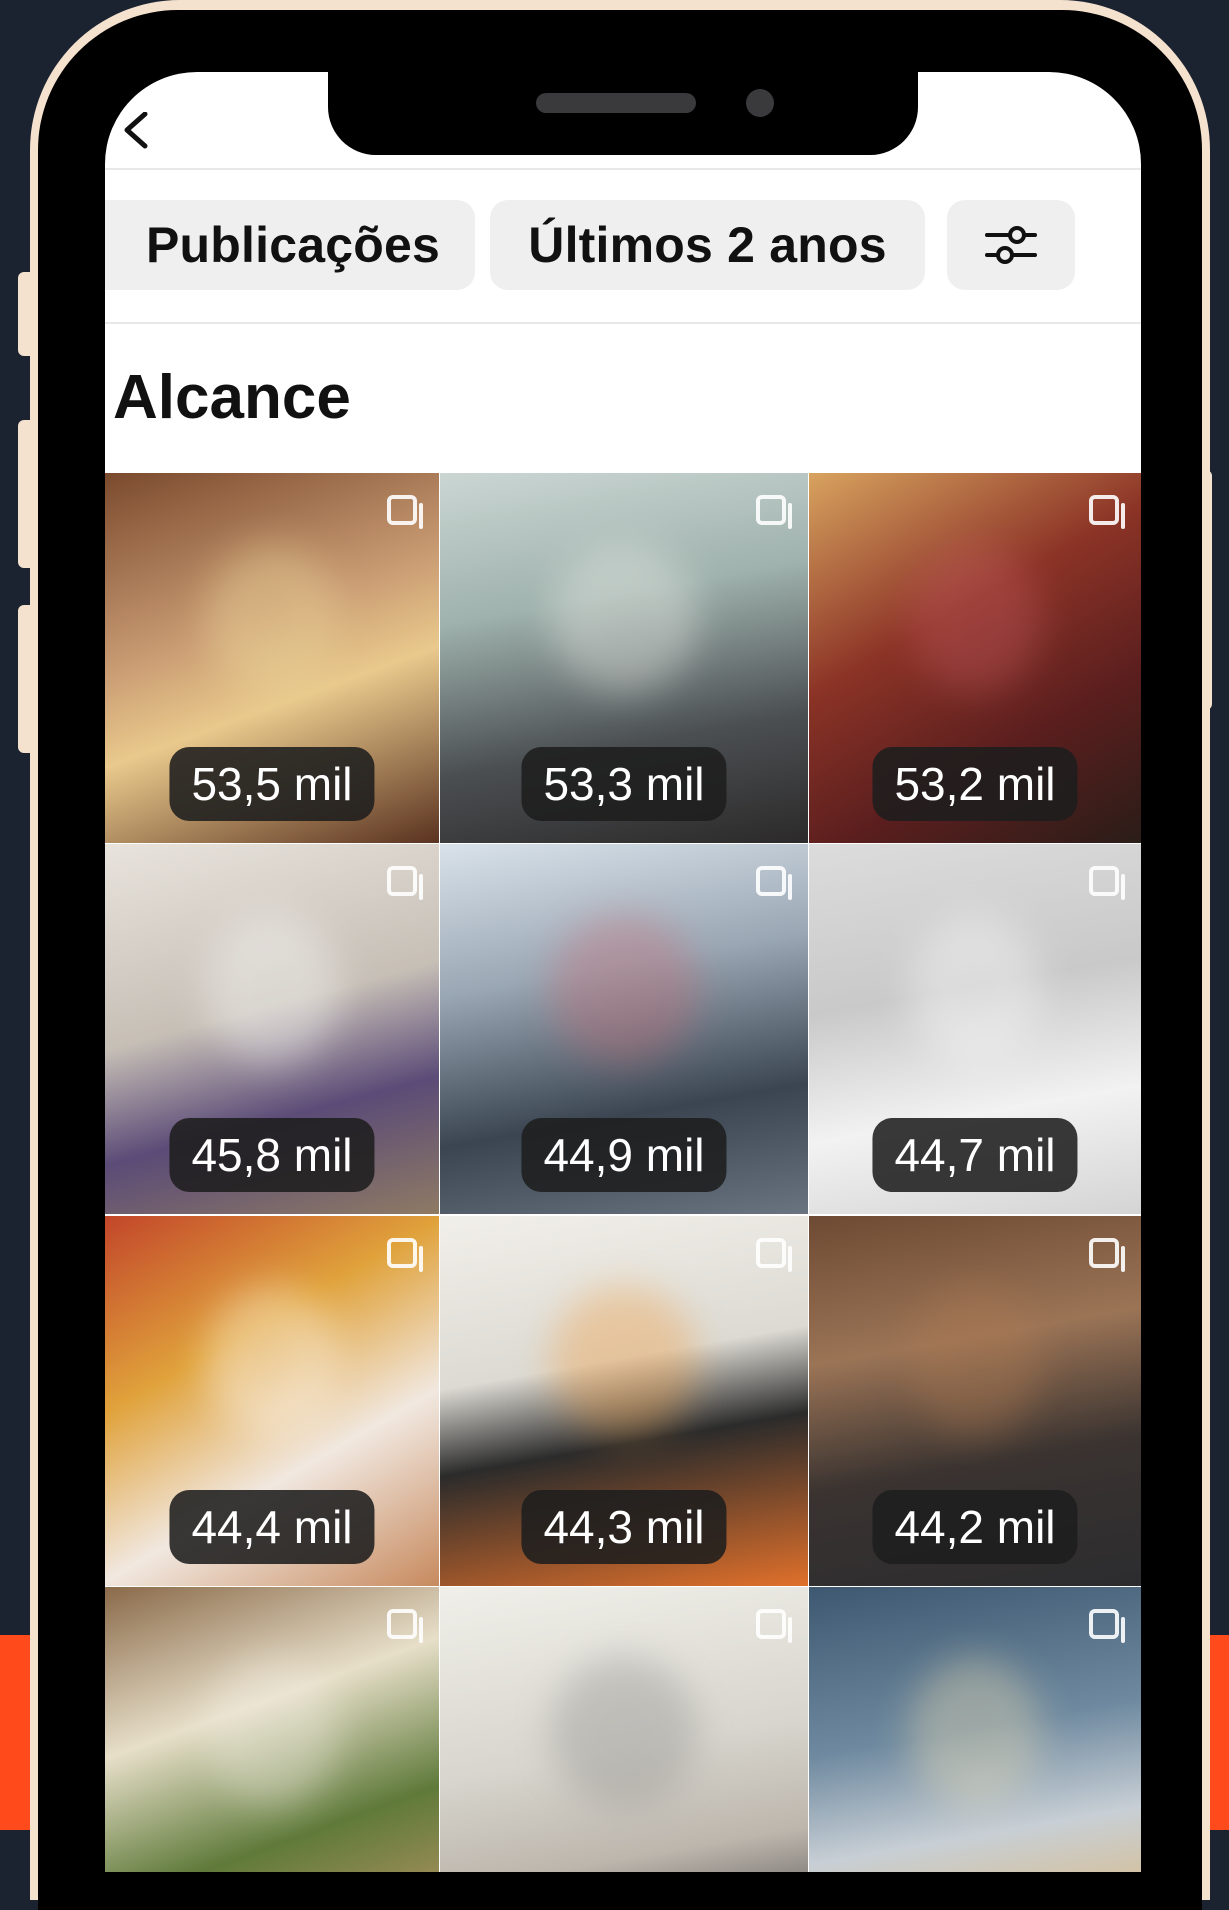 Image resolution: width=1229 pixels, height=1910 pixels. Describe the element at coordinates (272, 1527) in the screenshot. I see `reach-badge: 44,4 mil` at that location.